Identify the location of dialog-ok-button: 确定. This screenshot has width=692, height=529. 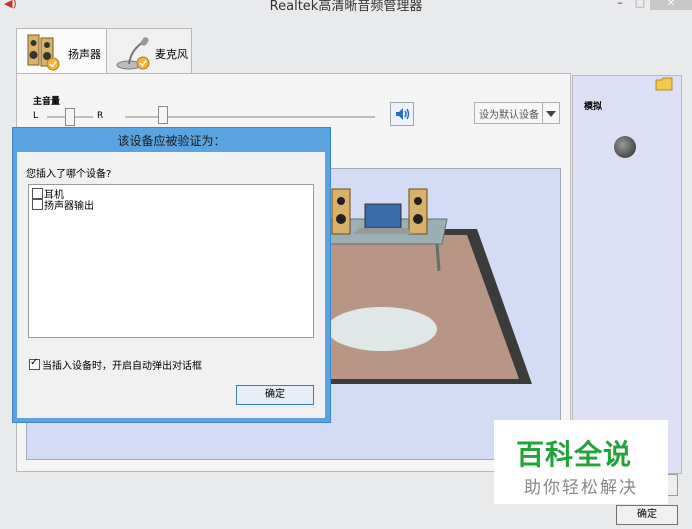
(275, 395).